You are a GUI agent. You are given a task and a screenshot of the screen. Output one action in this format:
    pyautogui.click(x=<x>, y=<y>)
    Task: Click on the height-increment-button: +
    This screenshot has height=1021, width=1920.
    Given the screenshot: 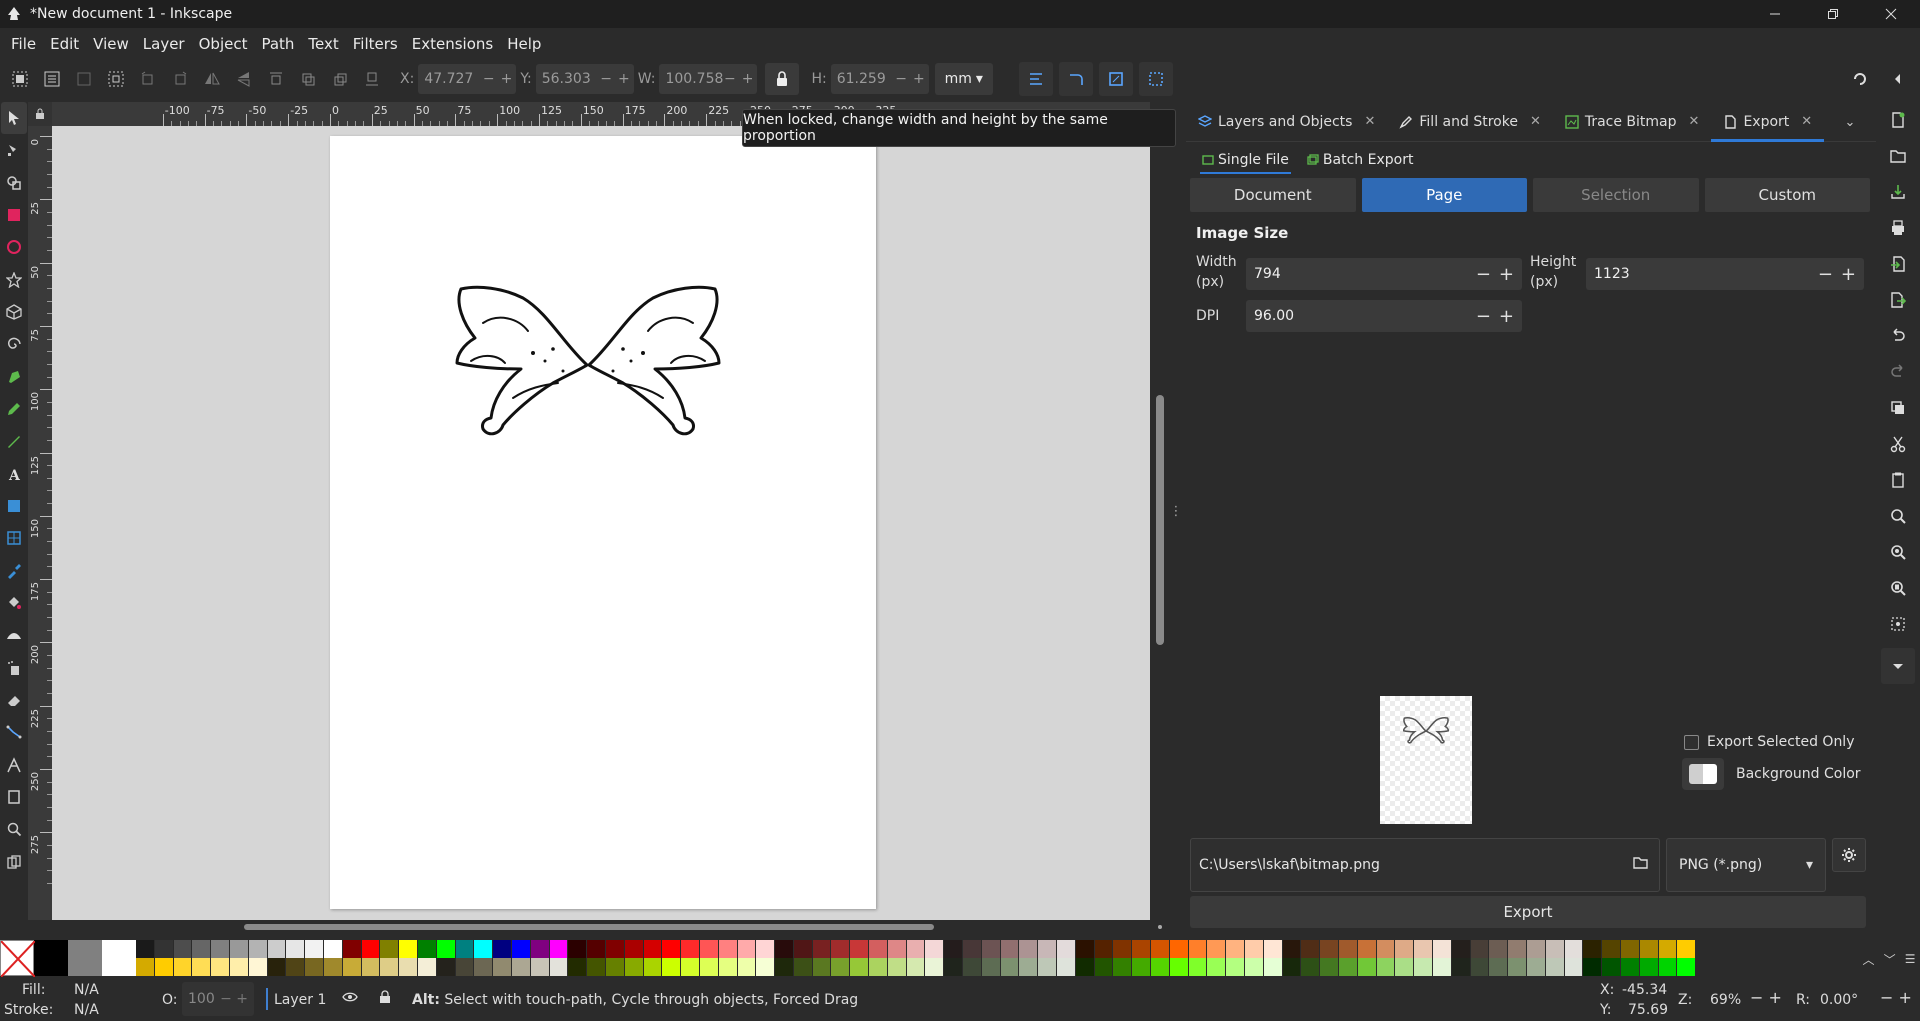 What is the action you would take?
    pyautogui.click(x=1848, y=274)
    